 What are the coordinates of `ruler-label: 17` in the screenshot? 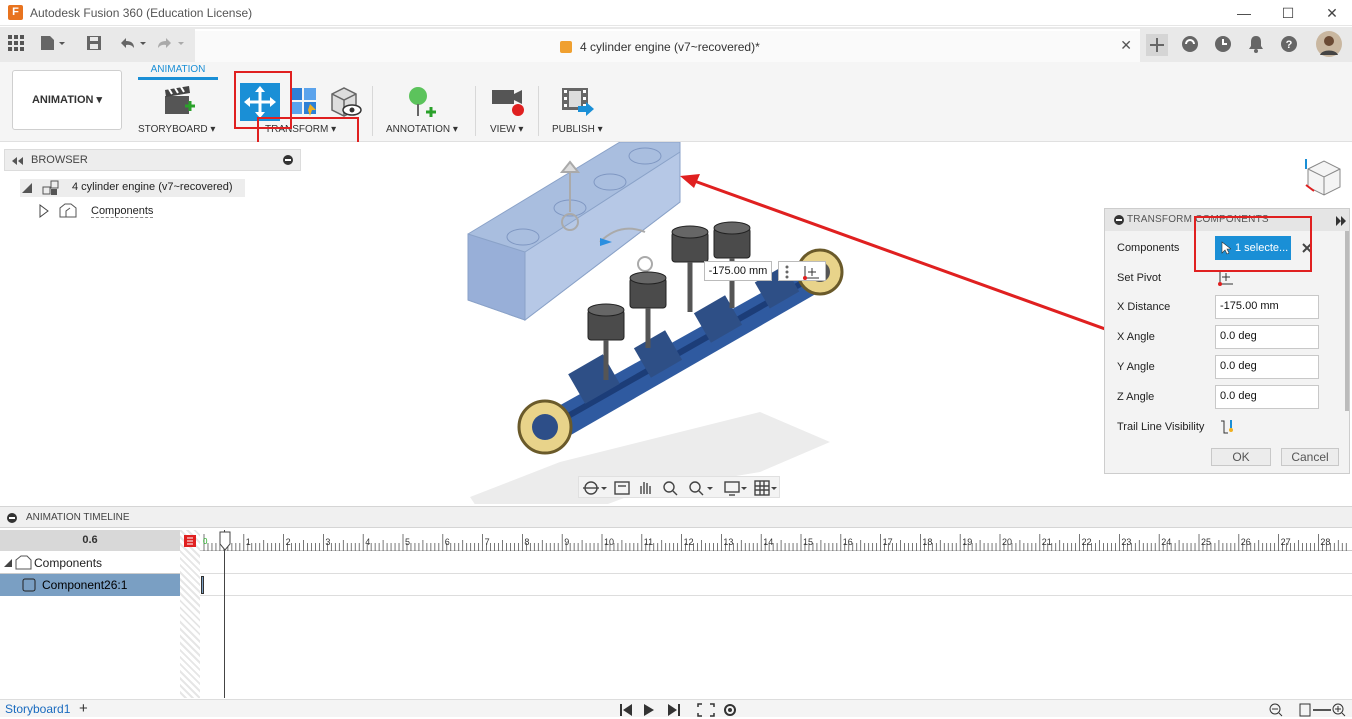 It's located at (888, 542).